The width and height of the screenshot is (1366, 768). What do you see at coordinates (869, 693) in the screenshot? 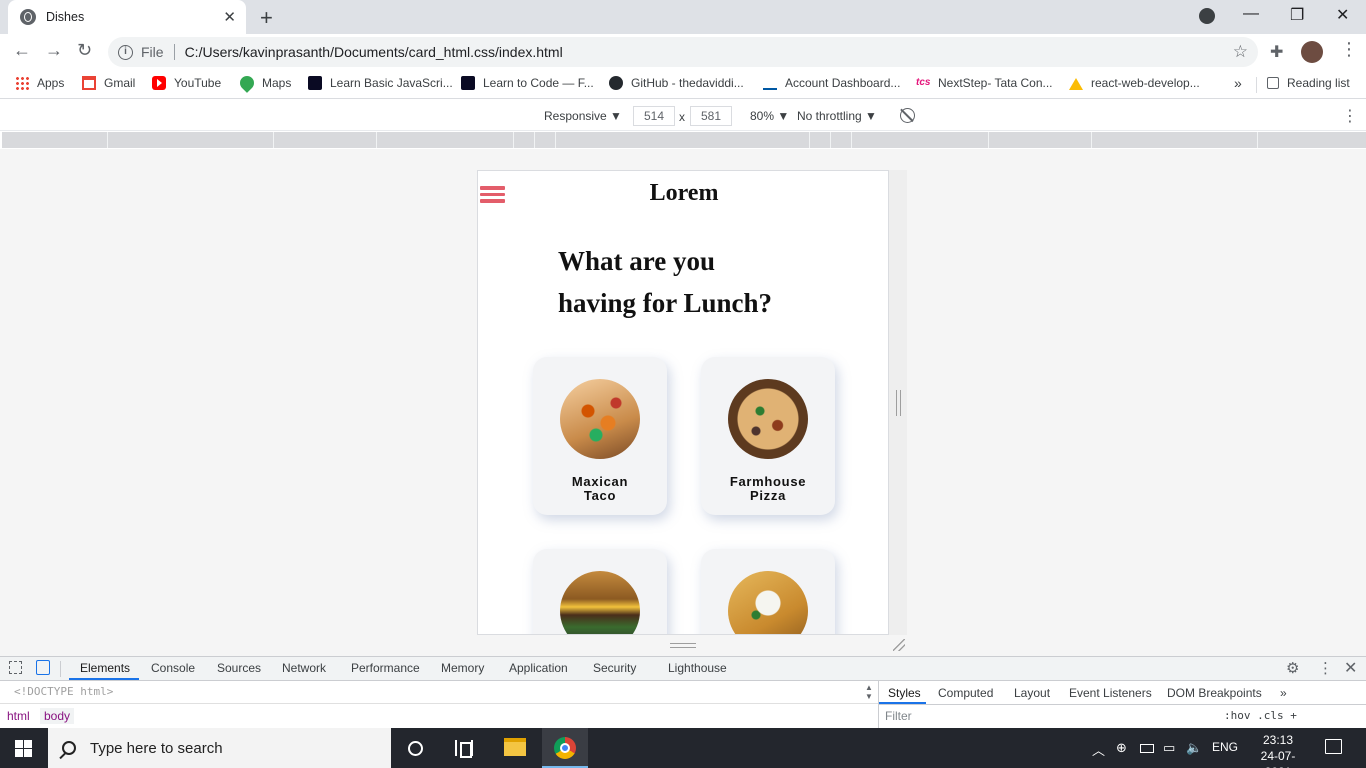
I see `dom-scroll-arrows: ▲ ▼` at bounding box center [869, 693].